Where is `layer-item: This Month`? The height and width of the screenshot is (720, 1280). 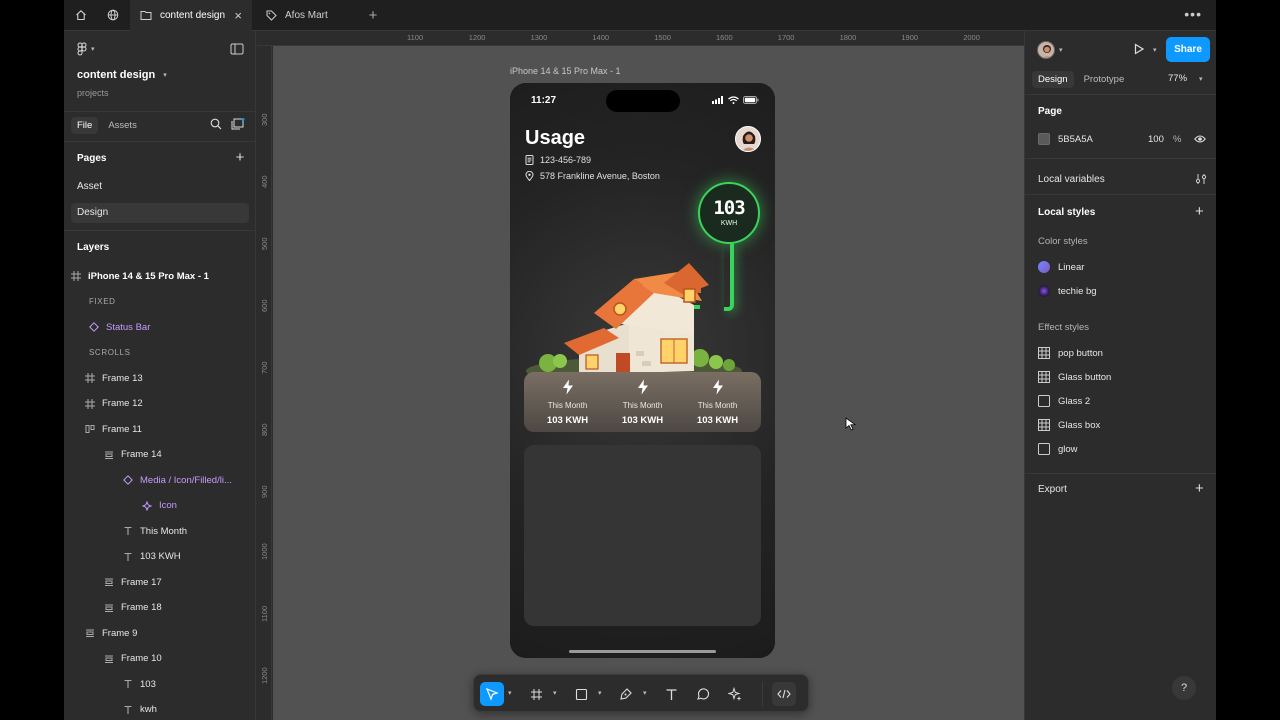 layer-item: This Month is located at coordinates (155, 531).